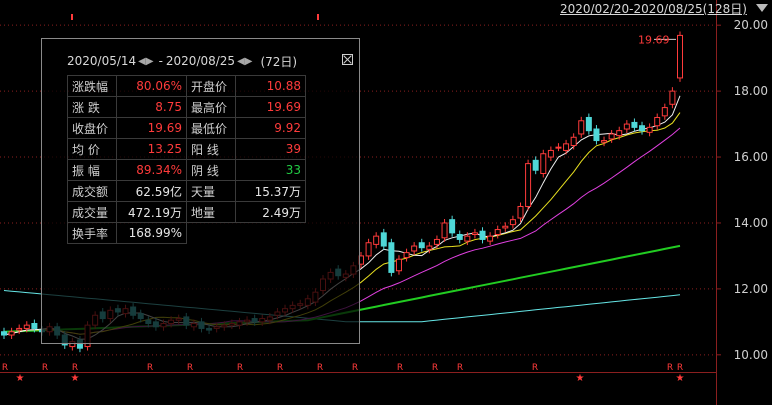  I want to click on stat-value: 62.59亿, so click(151, 191).